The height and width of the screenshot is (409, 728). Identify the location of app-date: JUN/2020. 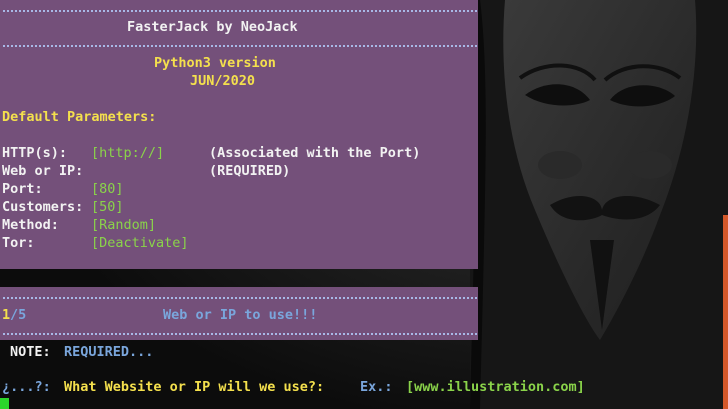
(223, 81).